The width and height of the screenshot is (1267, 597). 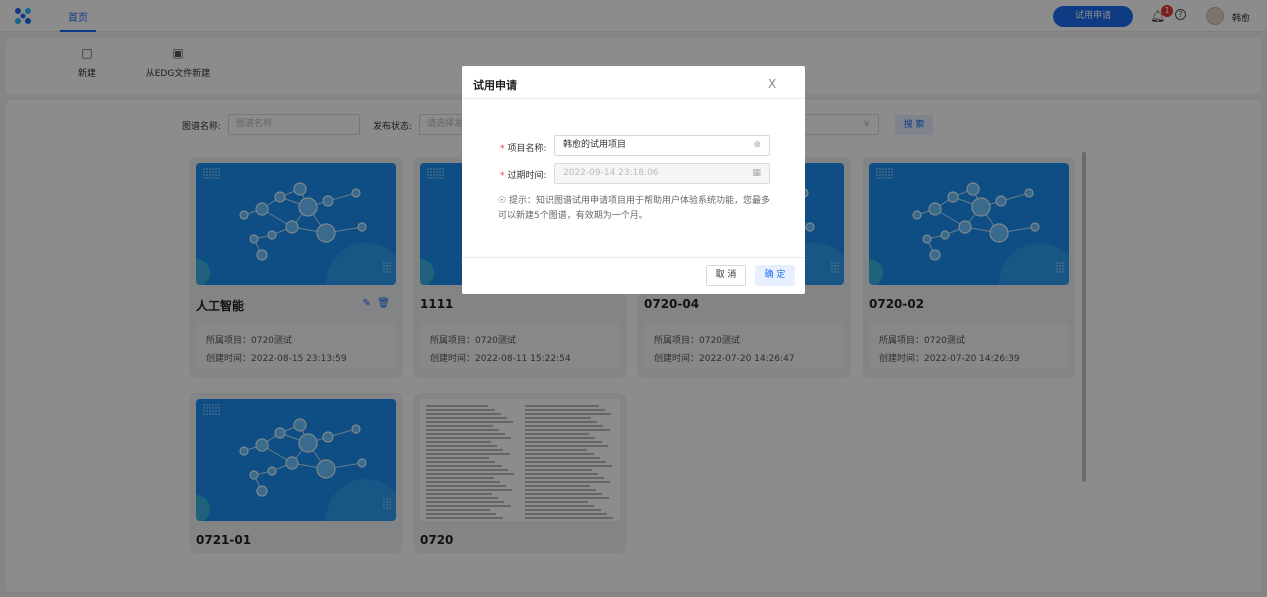 I want to click on dialog-title: 试用申请, so click(x=495, y=85).